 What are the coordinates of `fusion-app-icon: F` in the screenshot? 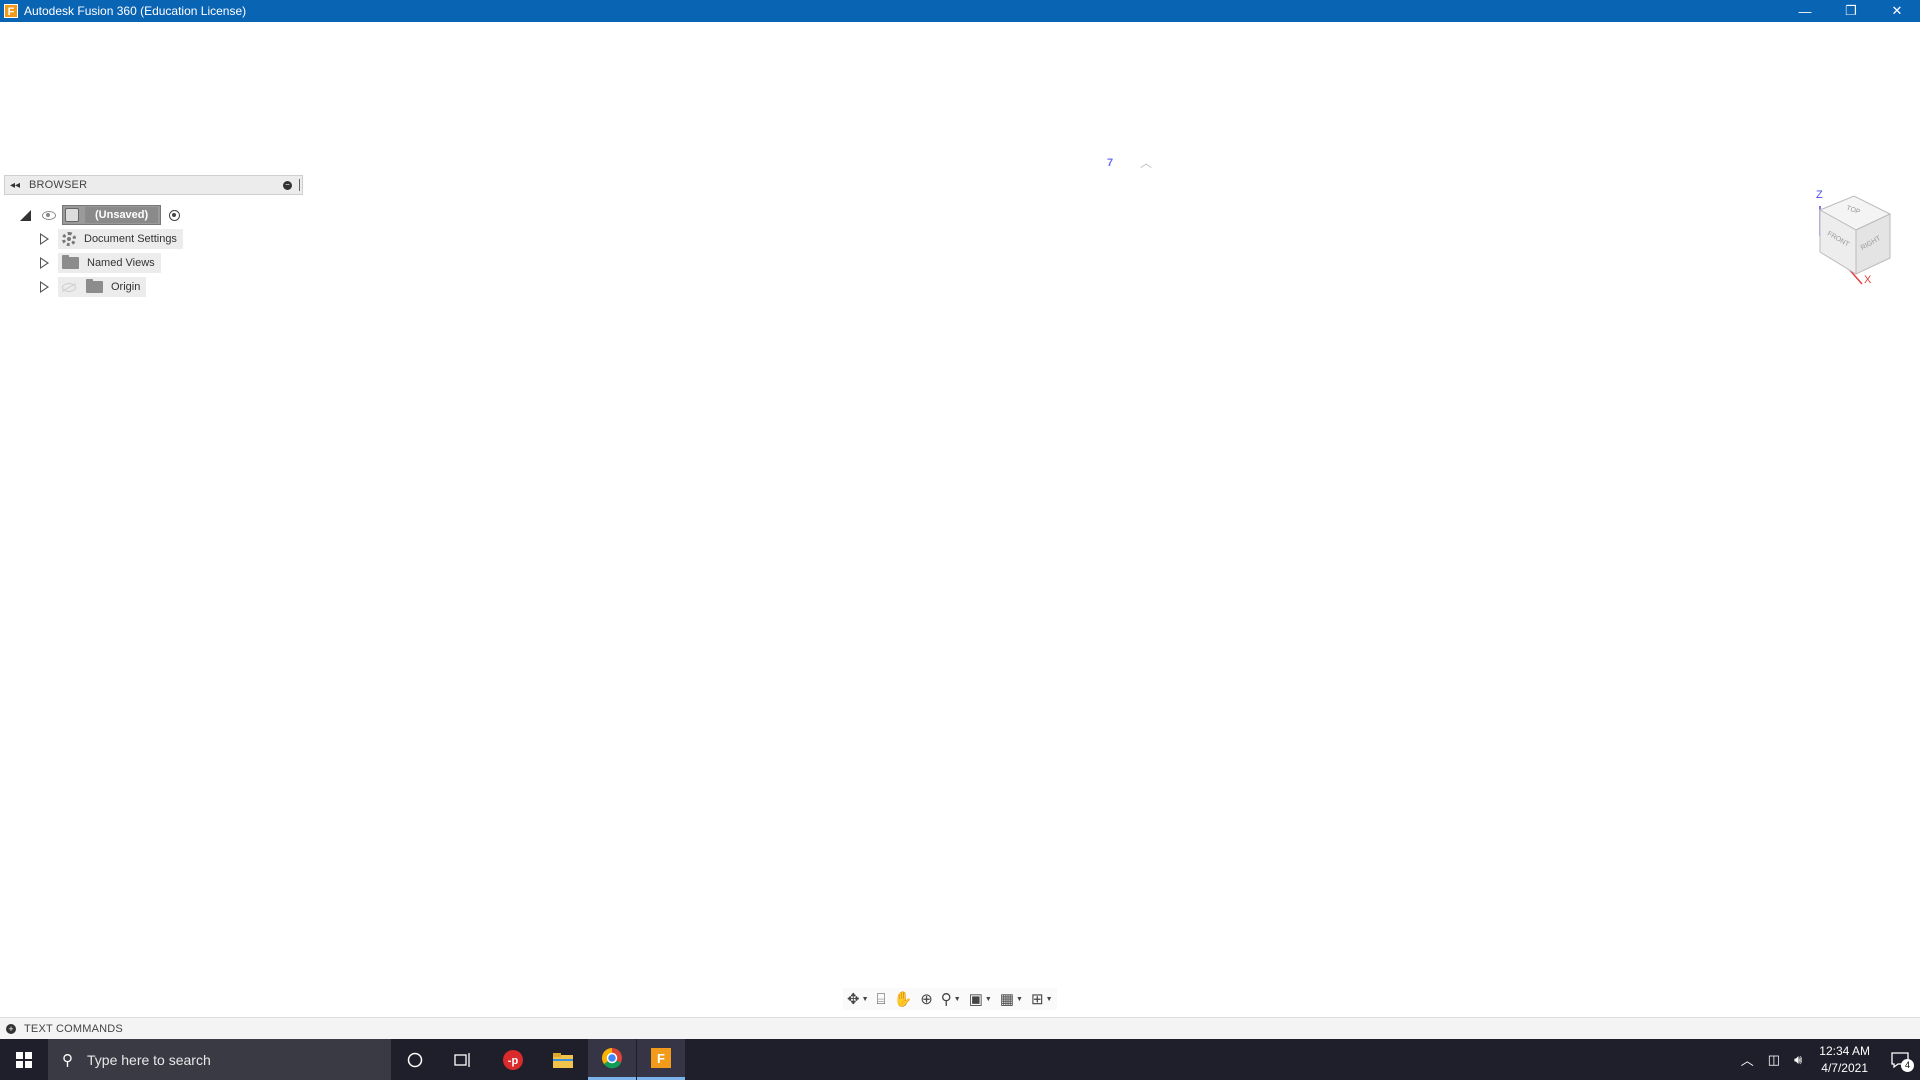 It's located at (11, 11).